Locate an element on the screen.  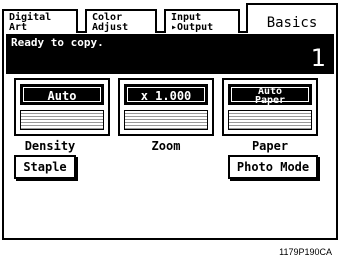
density-label: Density is located at coordinates (50, 146).